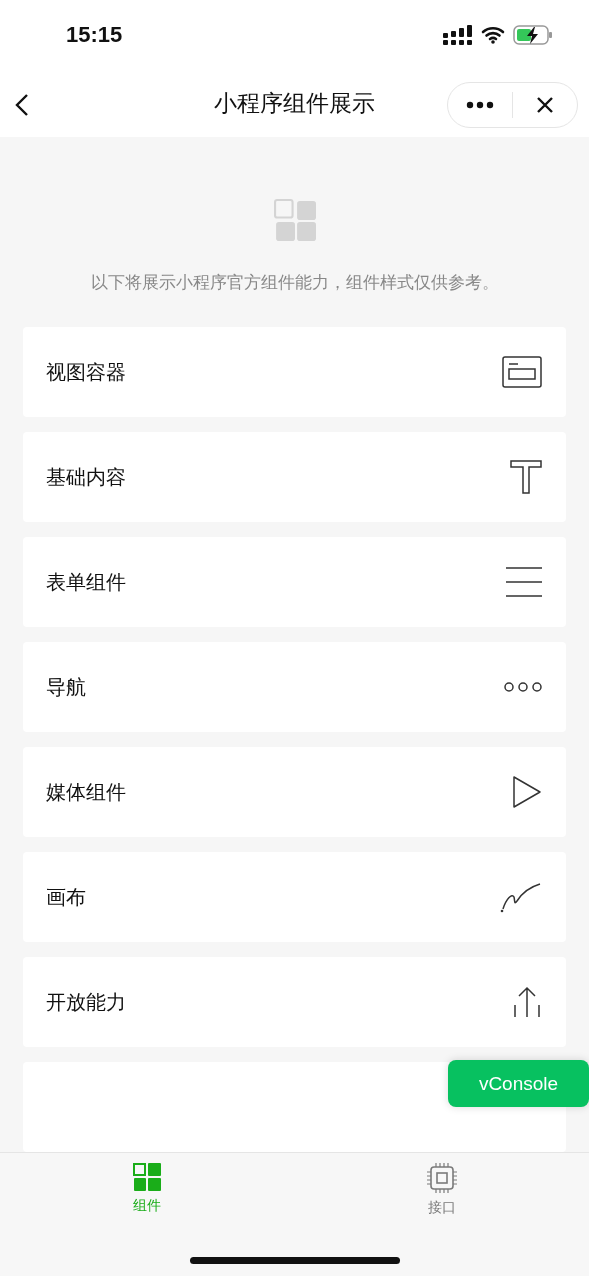 Image resolution: width=589 pixels, height=1276 pixels. I want to click on tab-label: 接口, so click(441, 1208).